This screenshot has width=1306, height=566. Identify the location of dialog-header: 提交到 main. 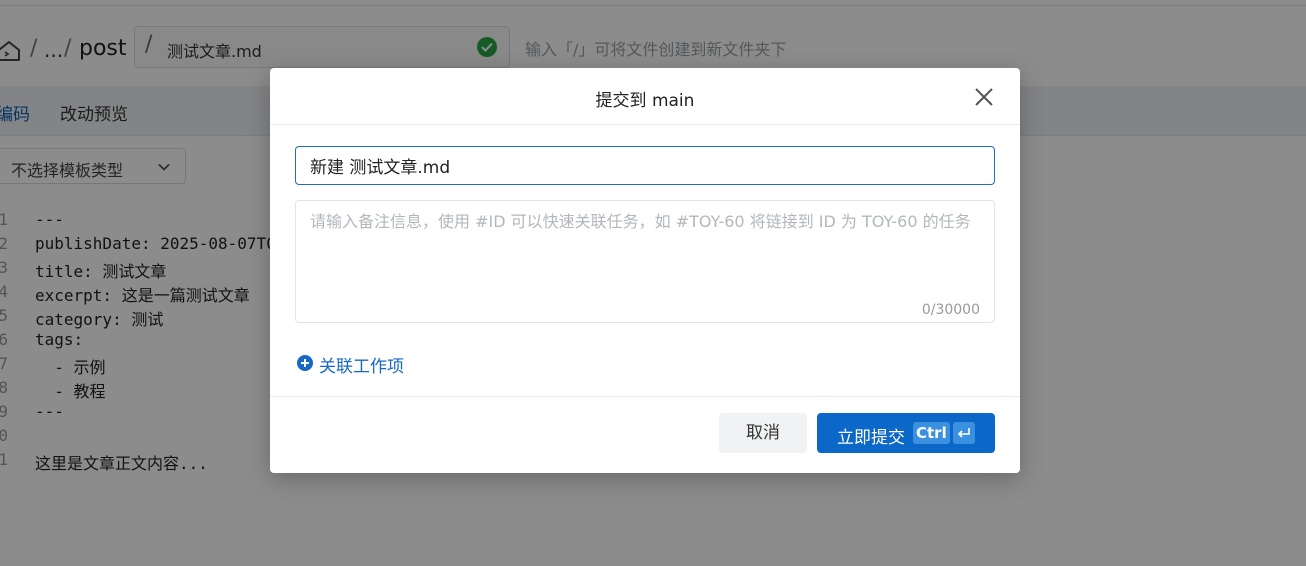
(645, 96).